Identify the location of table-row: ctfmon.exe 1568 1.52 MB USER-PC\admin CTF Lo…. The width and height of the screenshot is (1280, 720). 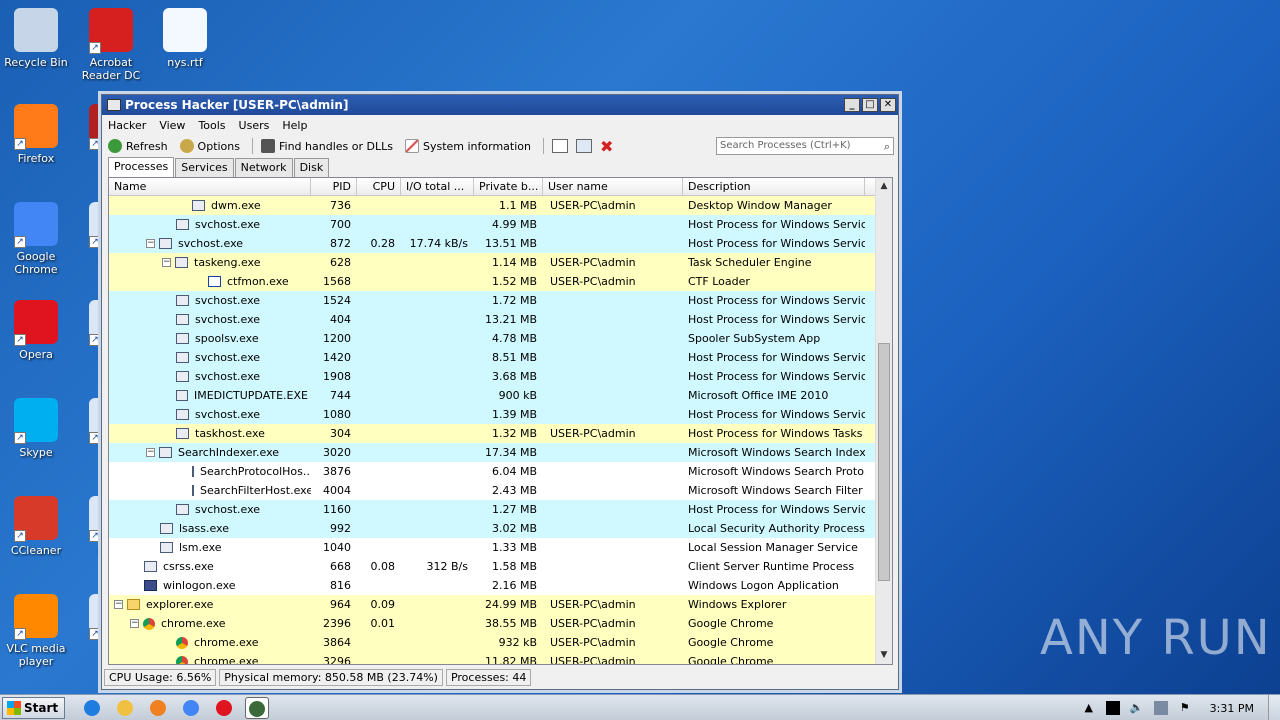
(500, 281).